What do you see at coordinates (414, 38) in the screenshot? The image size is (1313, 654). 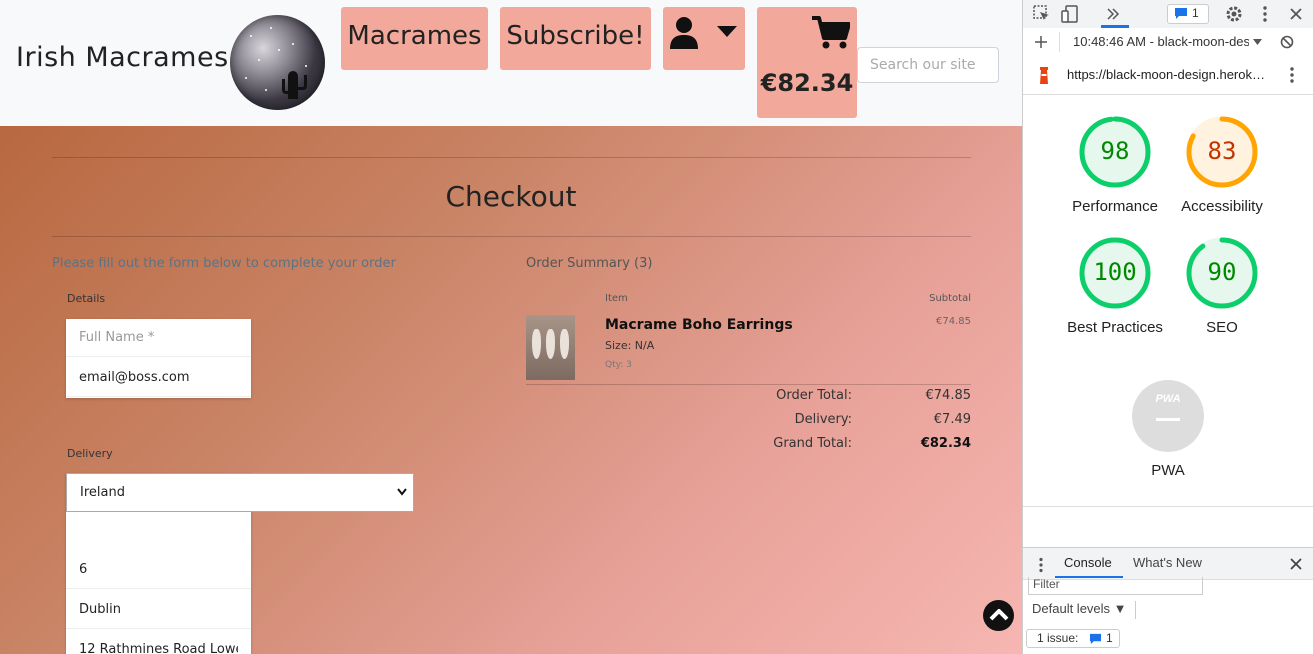 I see `nav-macrames-button: Macrames` at bounding box center [414, 38].